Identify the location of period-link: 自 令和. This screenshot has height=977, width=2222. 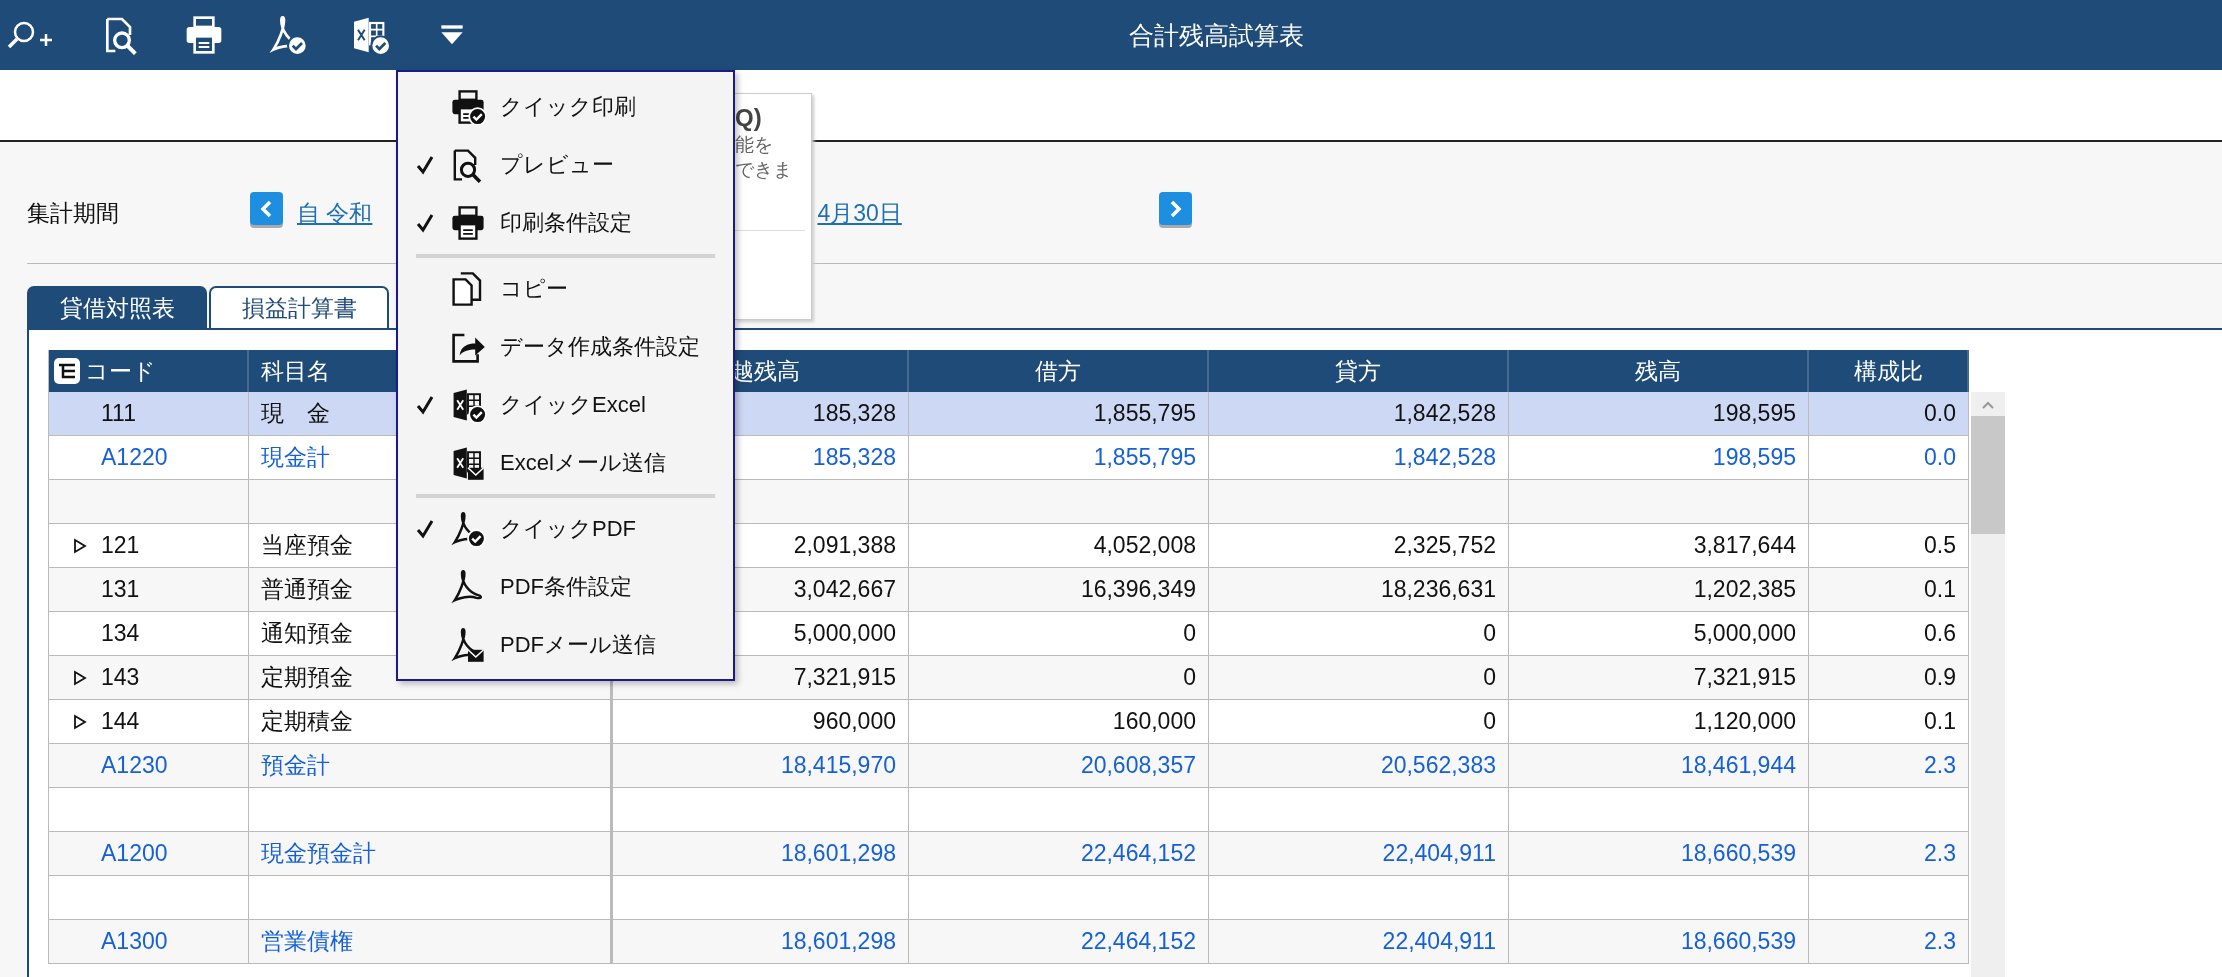
(335, 213).